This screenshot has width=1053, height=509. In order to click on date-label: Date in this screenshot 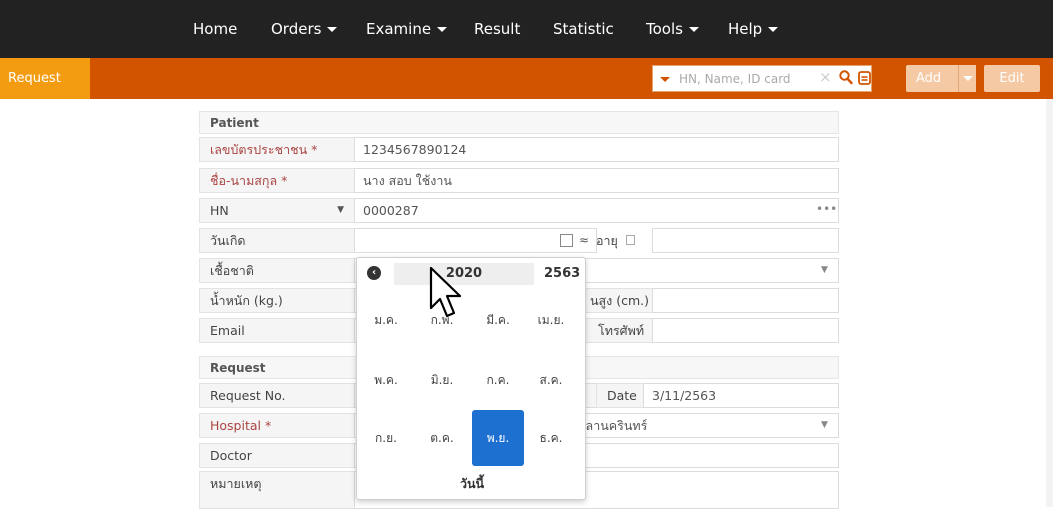, I will do `click(620, 395)`.